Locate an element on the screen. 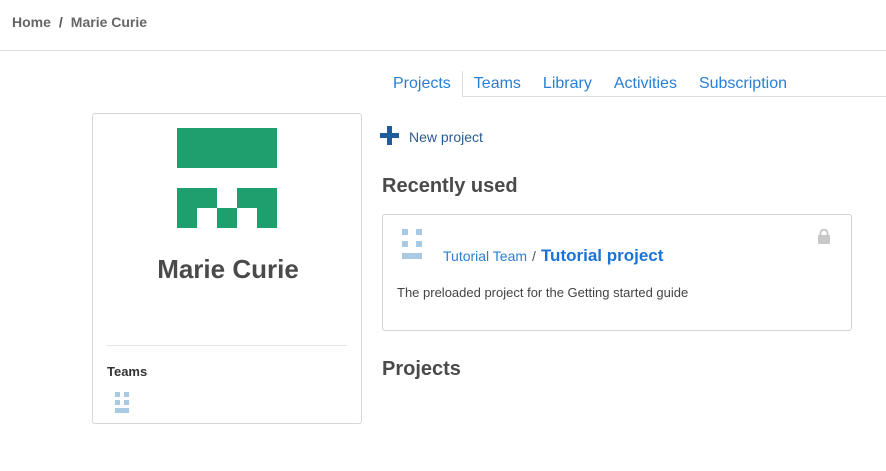 The image size is (886, 471). avatar is located at coordinates (227, 178).